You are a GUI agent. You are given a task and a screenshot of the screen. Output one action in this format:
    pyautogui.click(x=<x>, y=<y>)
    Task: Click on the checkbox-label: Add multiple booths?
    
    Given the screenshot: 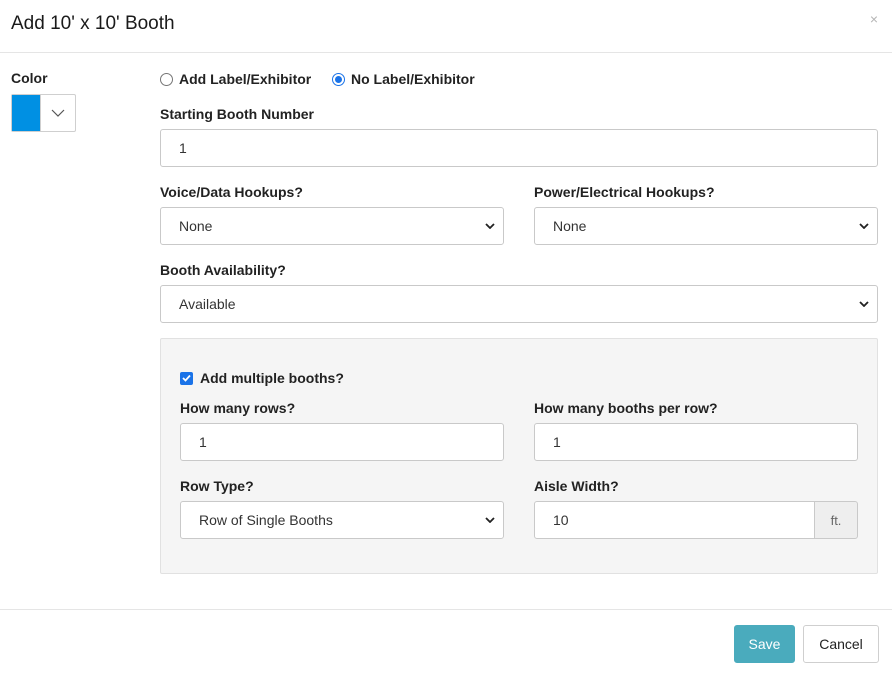 What is the action you would take?
    pyautogui.click(x=272, y=378)
    